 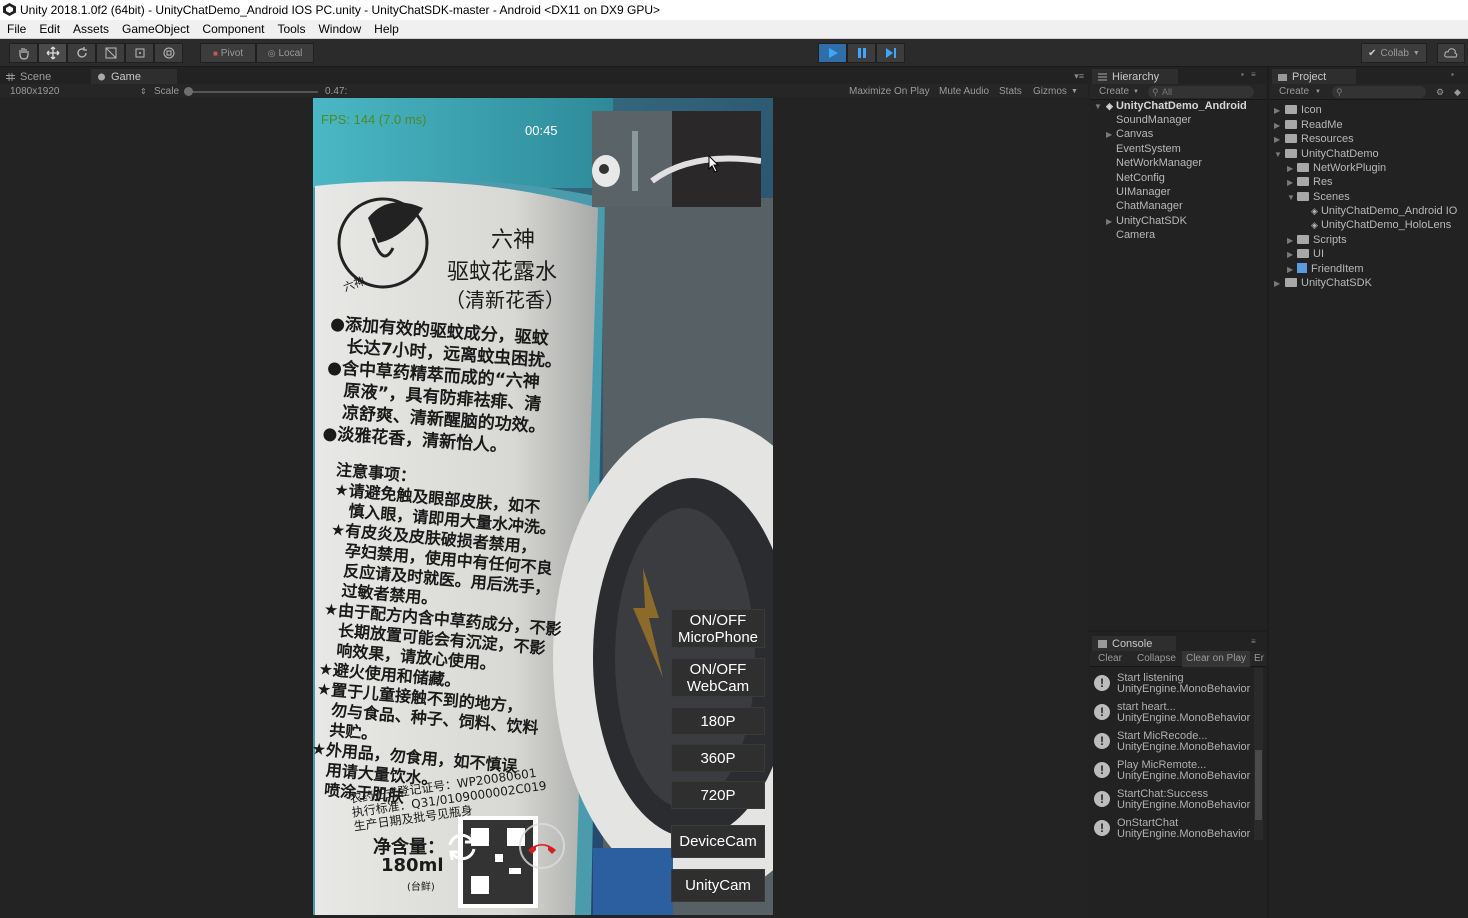 I want to click on cloud-button, so click(x=1451, y=53).